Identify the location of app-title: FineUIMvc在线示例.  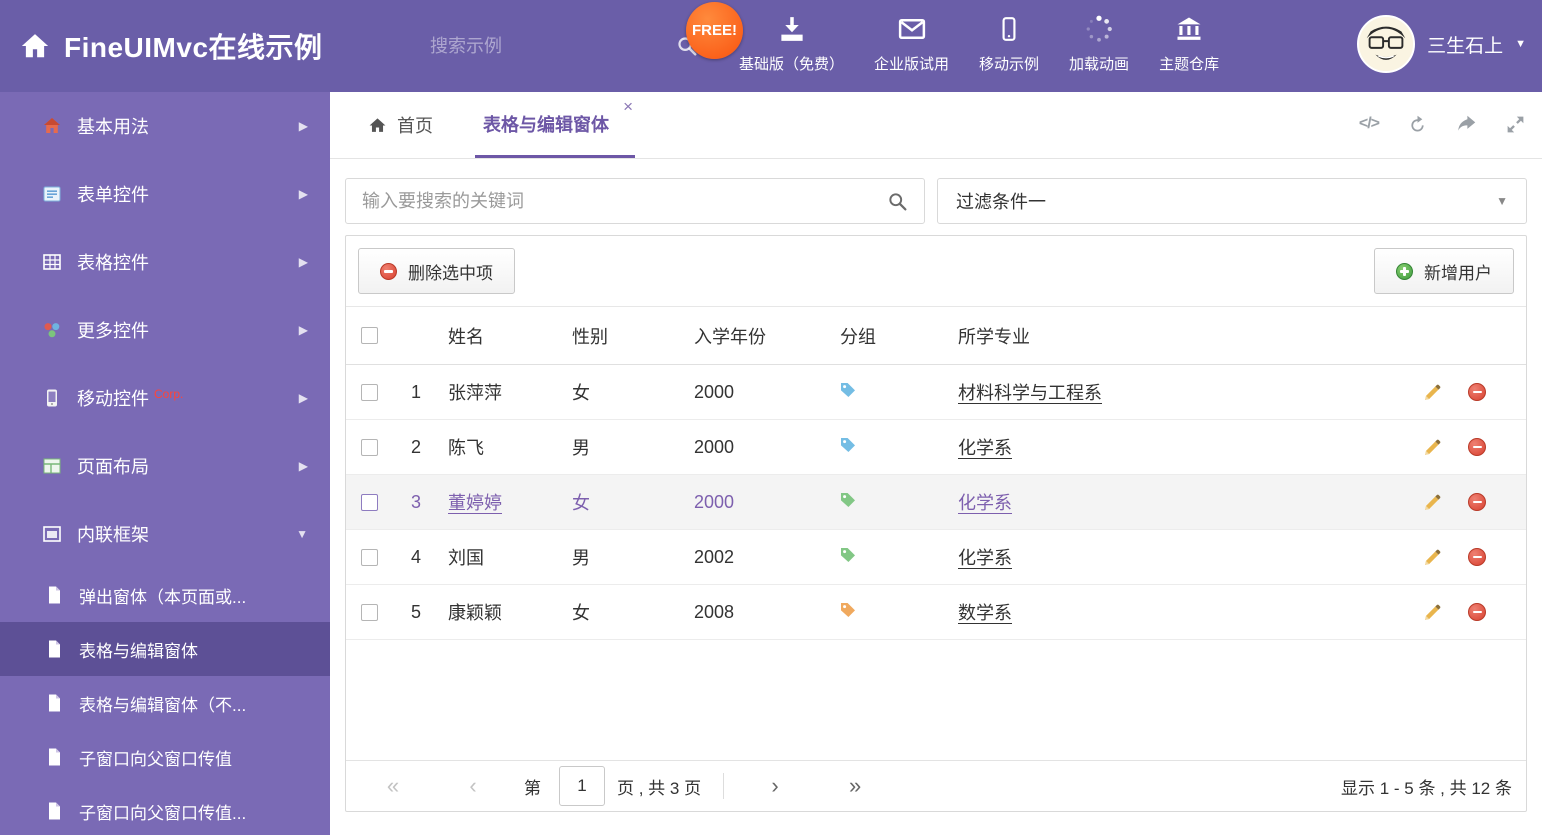
(193, 47).